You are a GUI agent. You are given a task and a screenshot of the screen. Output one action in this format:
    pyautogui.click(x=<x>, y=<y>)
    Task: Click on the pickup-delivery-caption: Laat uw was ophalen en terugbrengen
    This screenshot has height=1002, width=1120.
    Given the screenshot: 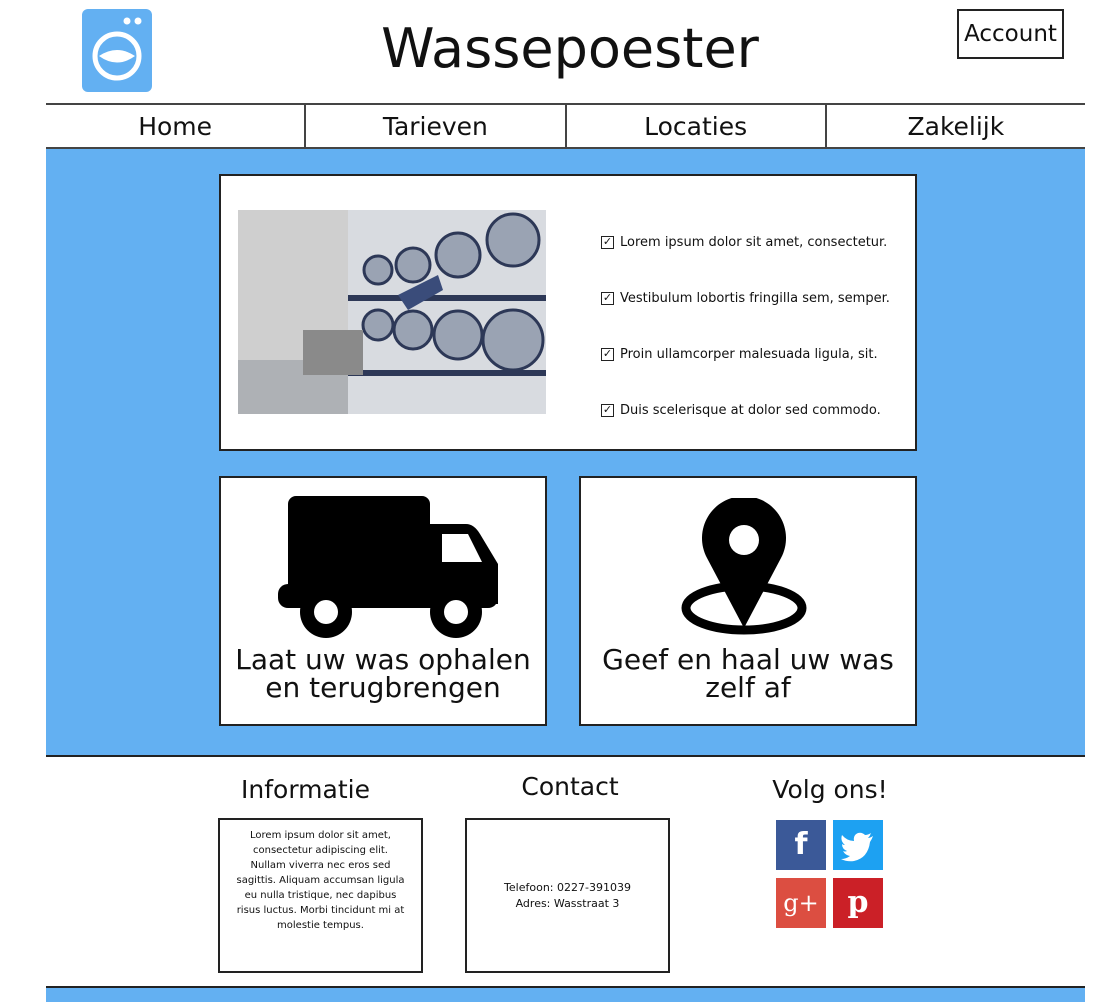 What is the action you would take?
    pyautogui.click(x=383, y=674)
    